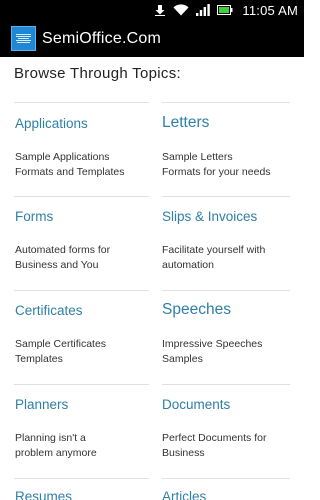 The width and height of the screenshot is (320, 500). I want to click on status-bar: 11:05 AM, so click(152, 10).